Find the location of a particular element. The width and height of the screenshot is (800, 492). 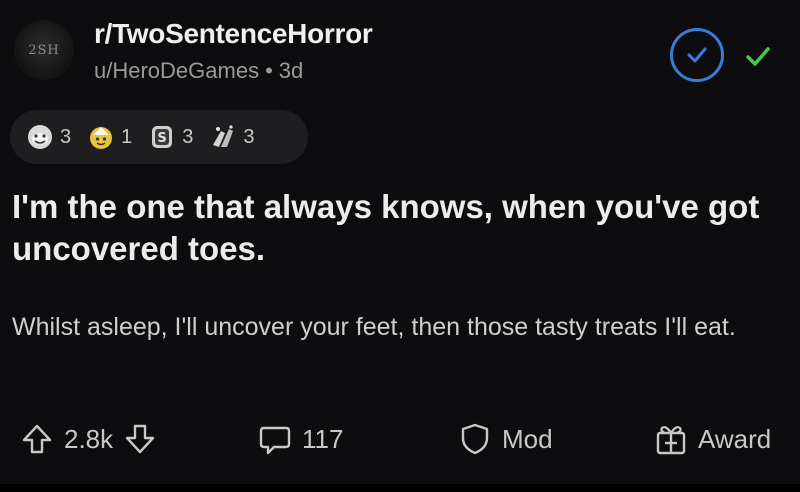

subreddit-avatar: 2SH is located at coordinates (44, 50).